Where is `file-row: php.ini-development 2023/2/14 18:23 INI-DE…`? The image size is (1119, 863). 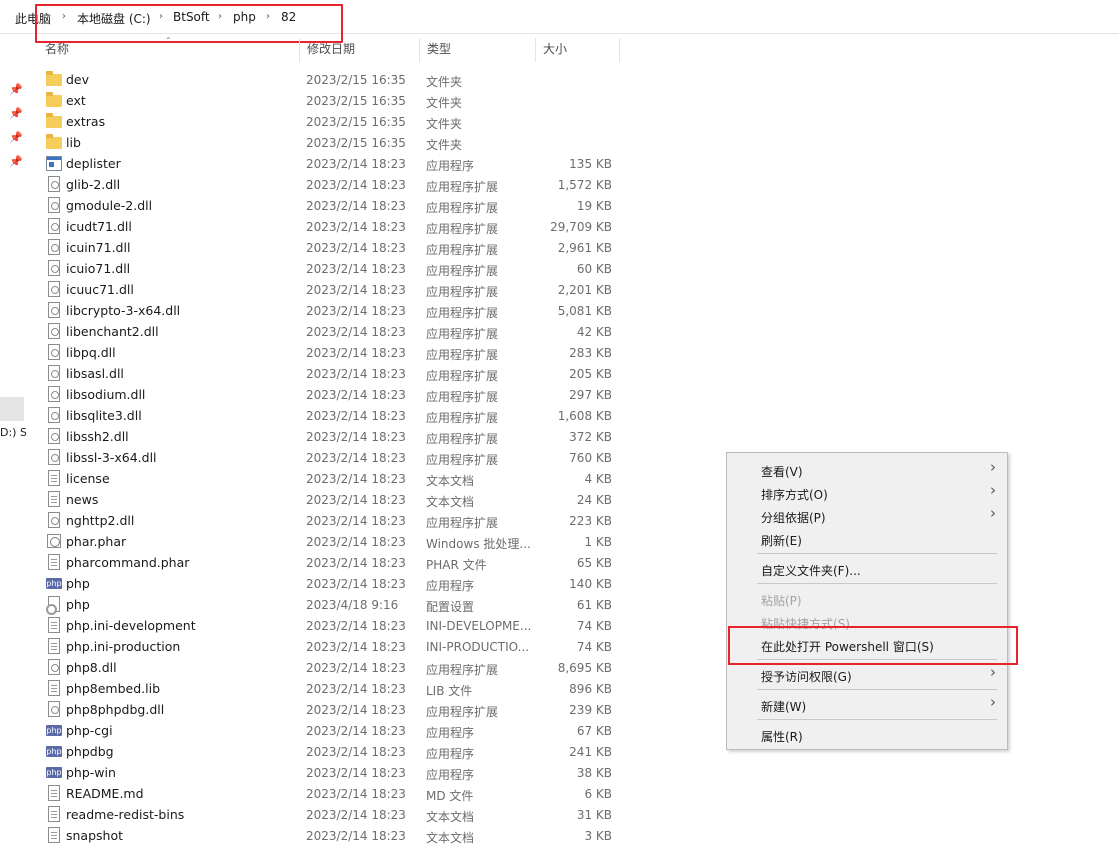
file-row: php.ini-development 2023/2/14 18:23 INI-DE… is located at coordinates (332, 625).